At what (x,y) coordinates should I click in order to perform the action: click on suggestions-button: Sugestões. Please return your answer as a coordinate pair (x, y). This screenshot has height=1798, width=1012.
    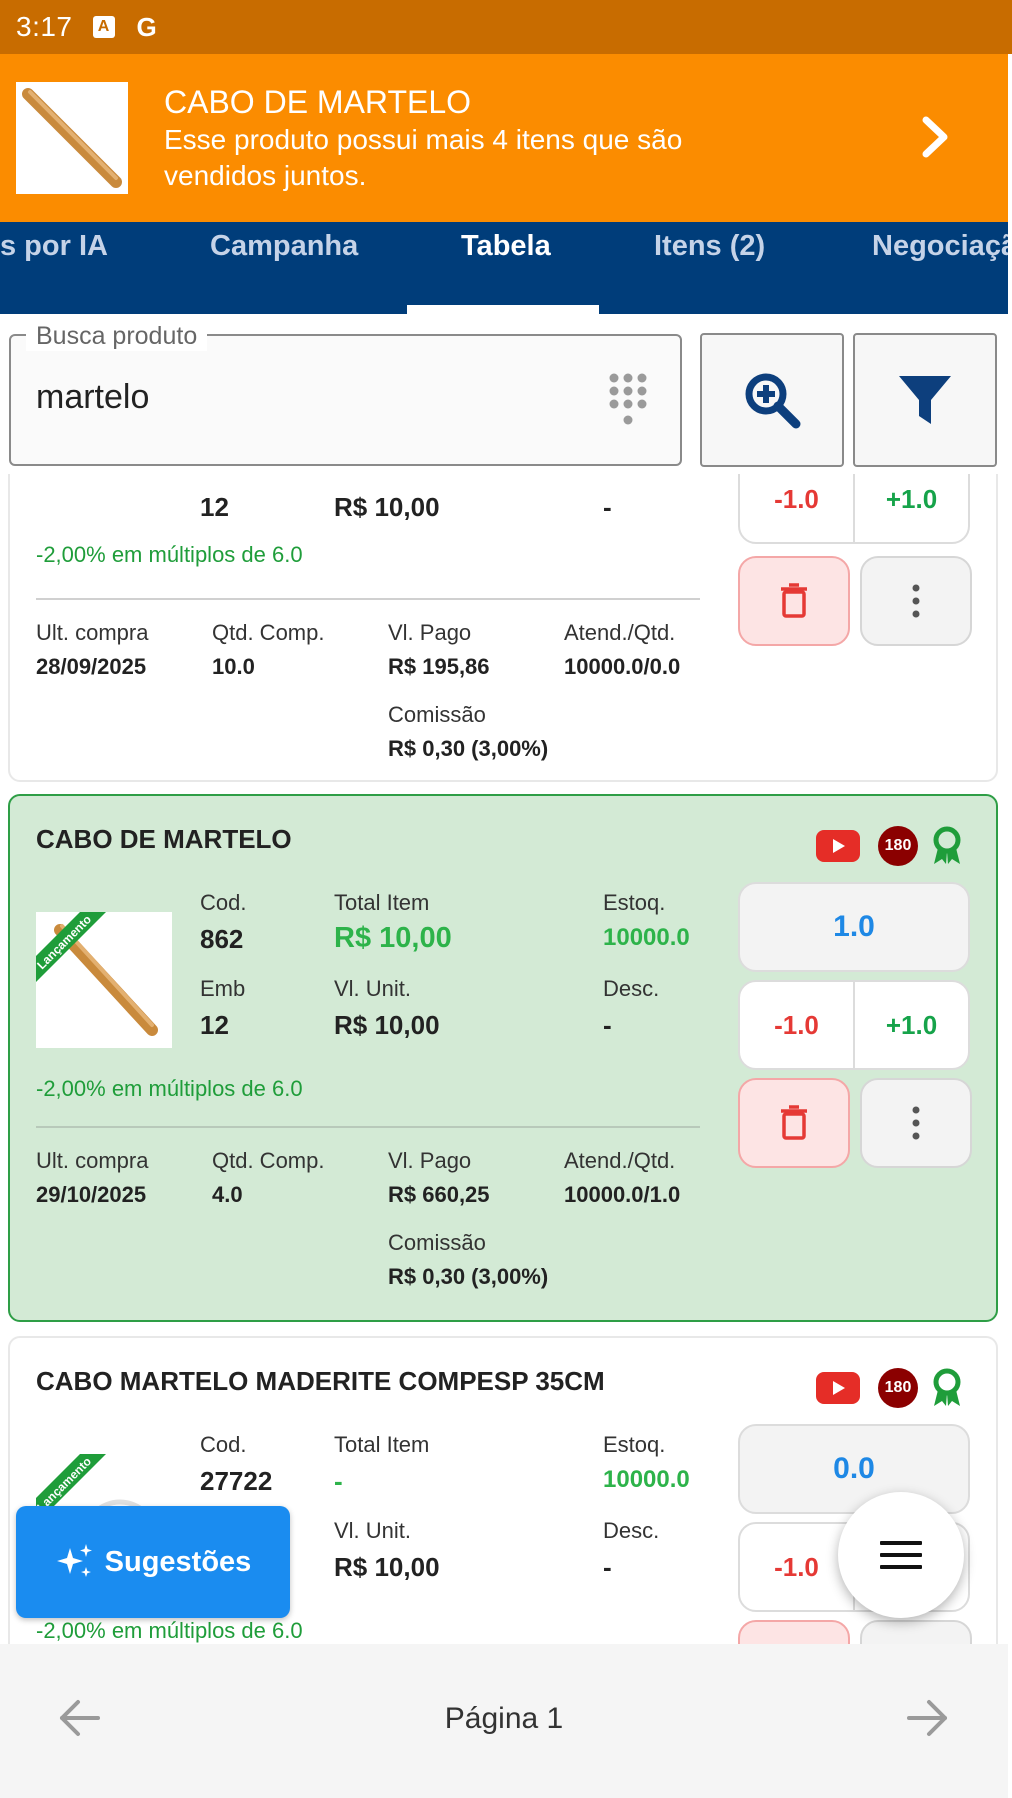
    Looking at the image, I should click on (153, 1562).